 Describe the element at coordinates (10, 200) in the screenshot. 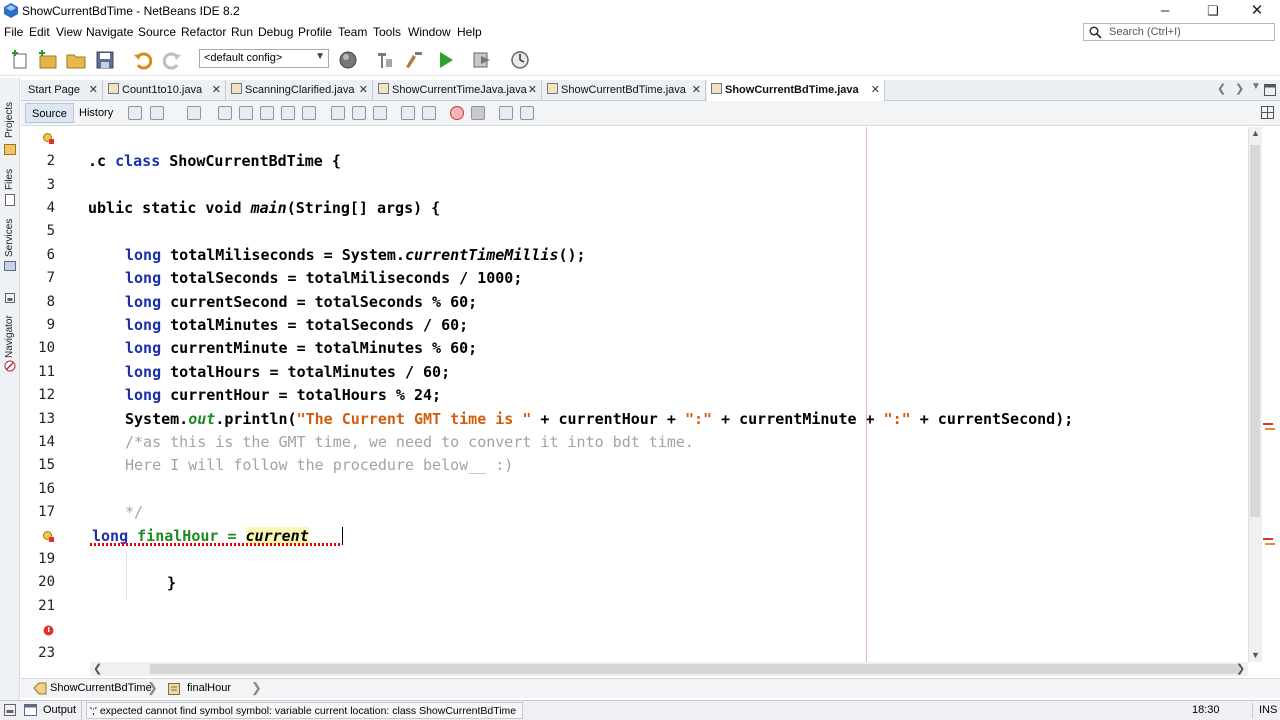

I see `files-icon` at that location.